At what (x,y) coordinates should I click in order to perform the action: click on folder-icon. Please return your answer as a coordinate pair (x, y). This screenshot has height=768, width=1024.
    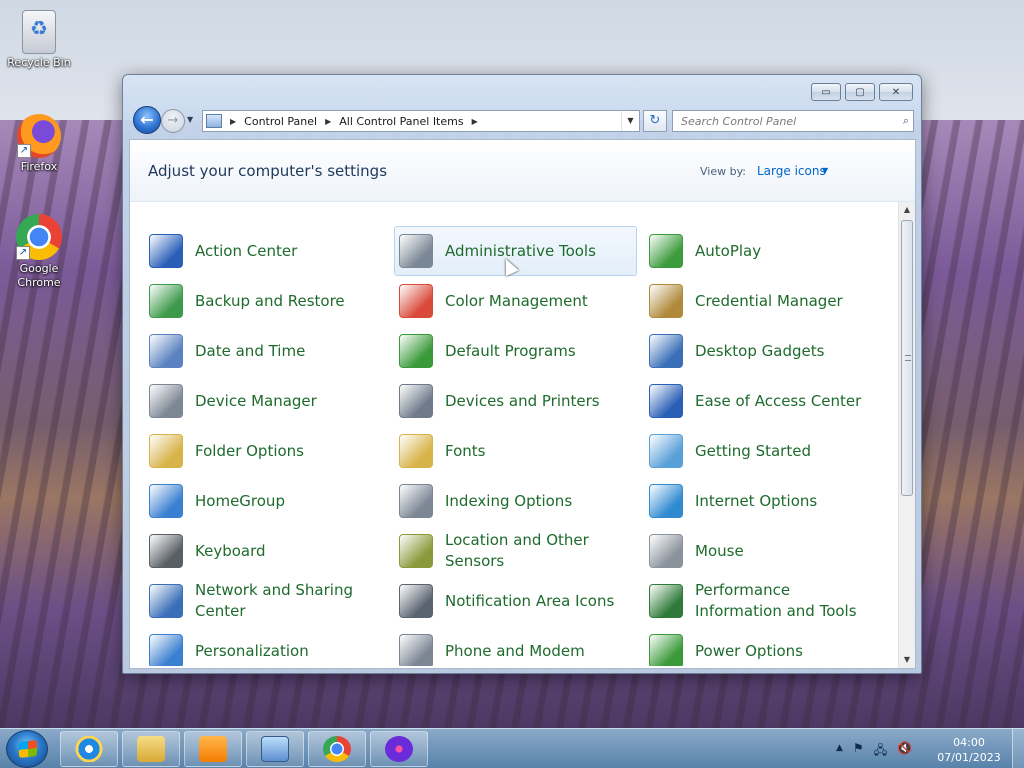
    Looking at the image, I should click on (166, 451).